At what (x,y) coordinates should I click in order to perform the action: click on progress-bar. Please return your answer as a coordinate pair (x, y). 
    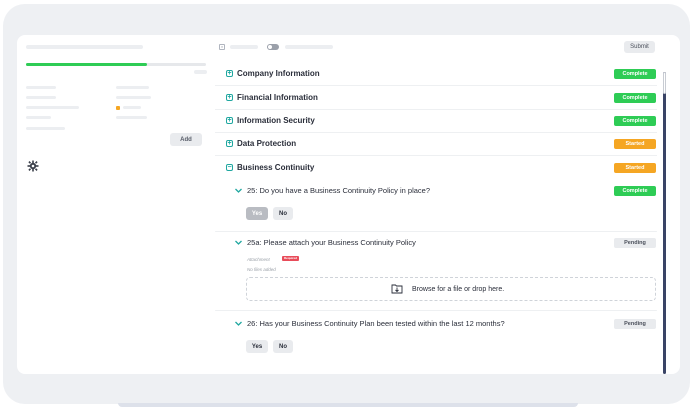
    Looking at the image, I should click on (116, 64).